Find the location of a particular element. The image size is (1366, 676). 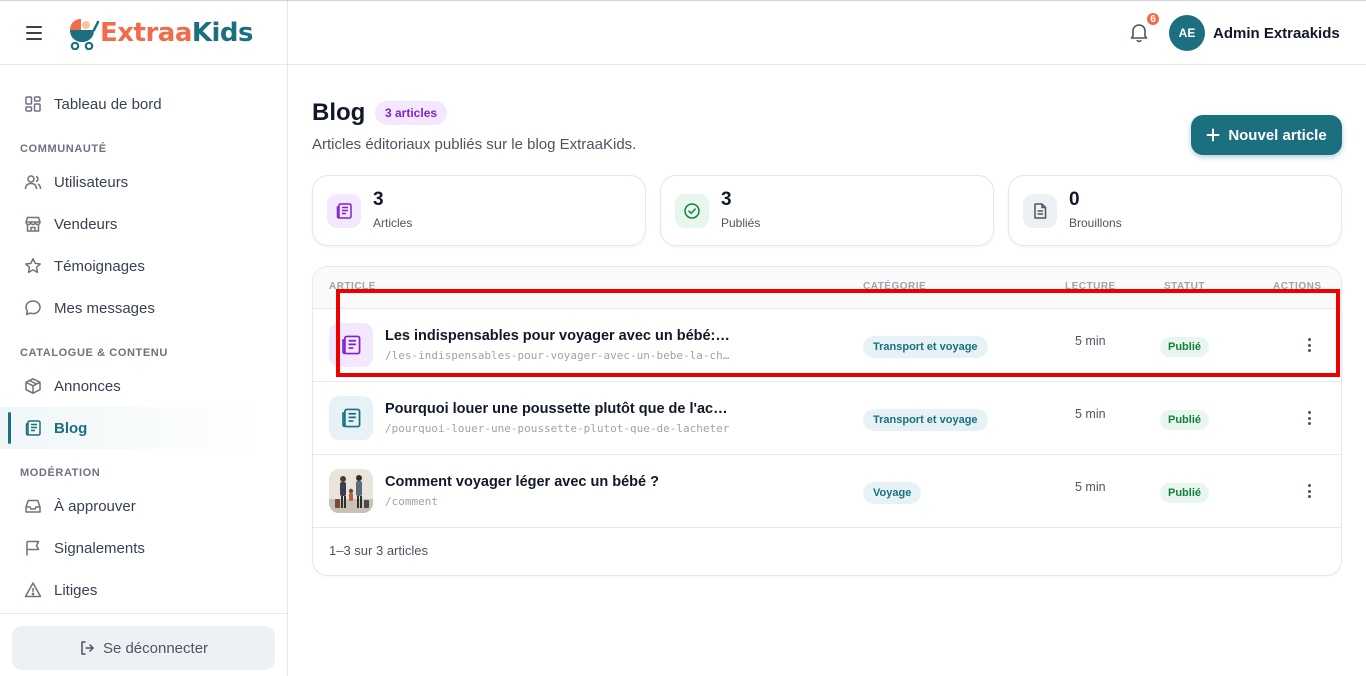

brand-bar: ExtraaKids is located at coordinates (143, 33).